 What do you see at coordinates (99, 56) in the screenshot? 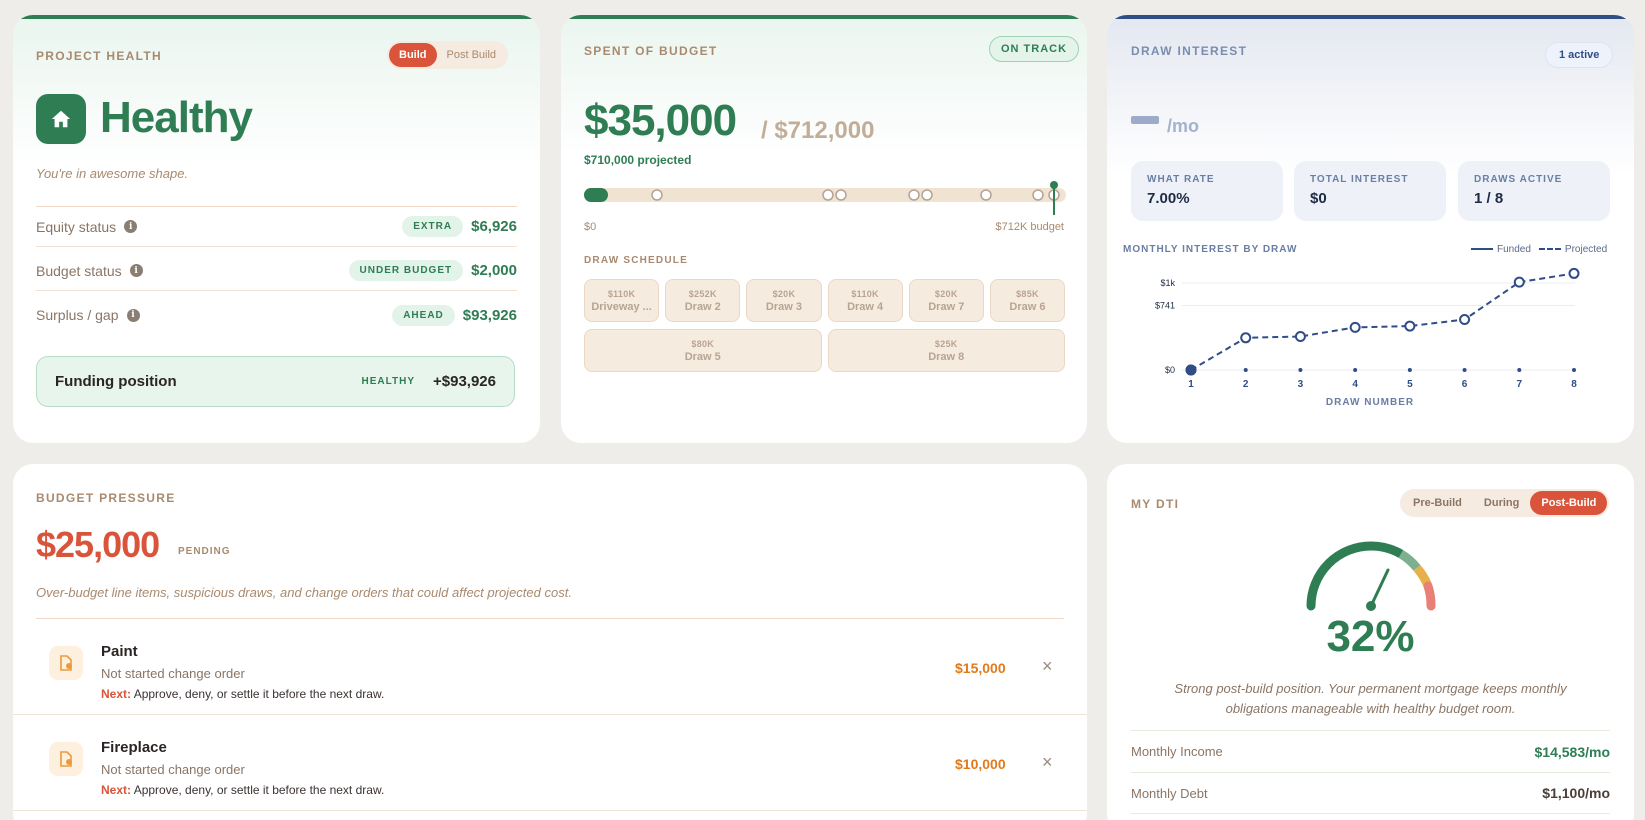
I see `card-title: PROJECT HEALTH` at bounding box center [99, 56].